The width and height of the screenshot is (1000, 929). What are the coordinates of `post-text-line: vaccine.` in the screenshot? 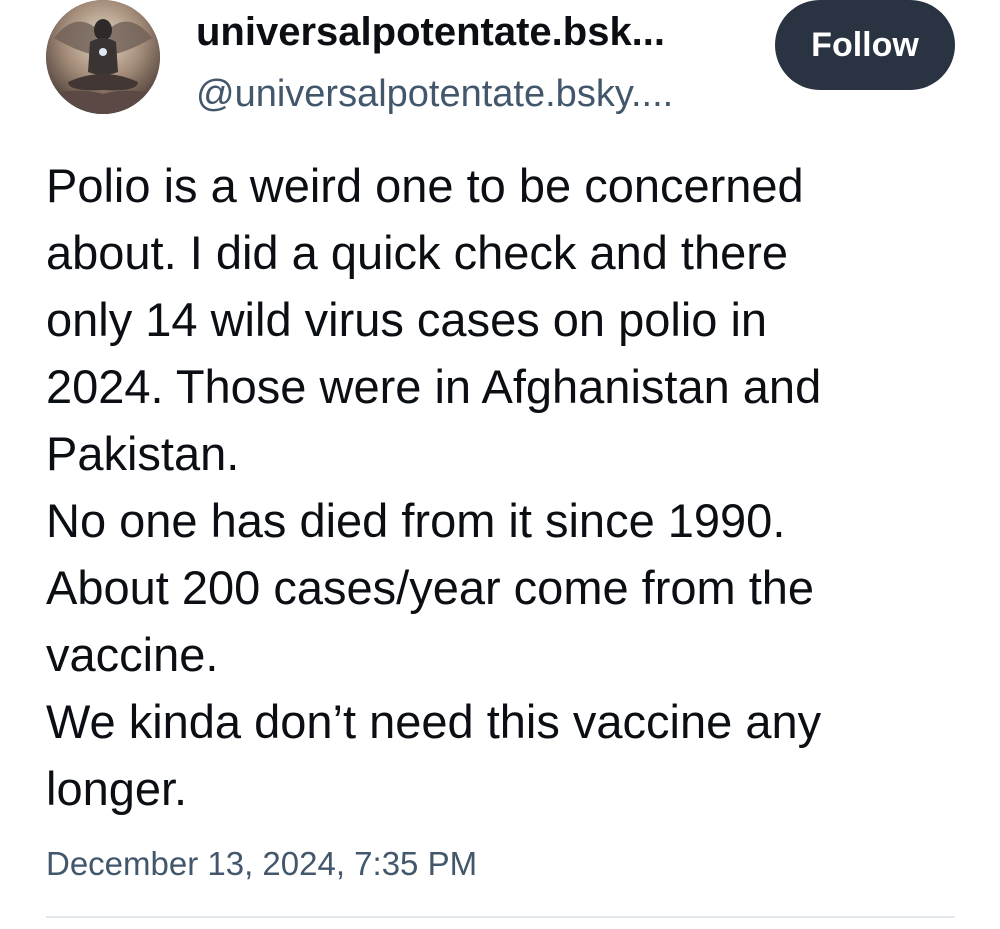 It's located at (132, 654).